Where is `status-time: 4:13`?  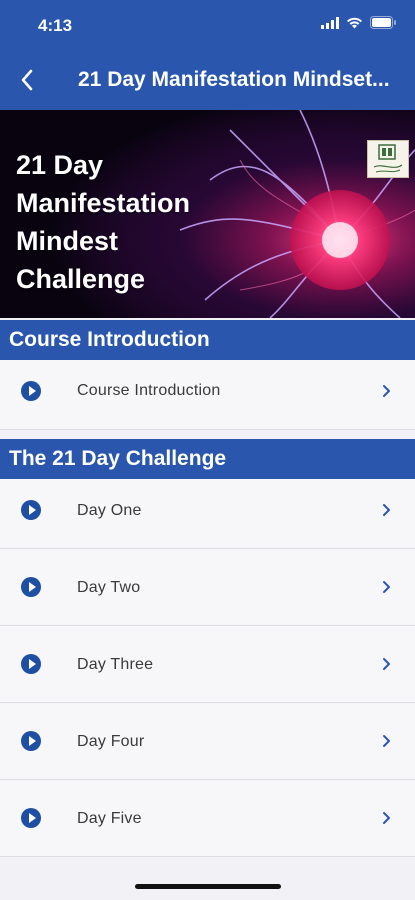 status-time: 4:13 is located at coordinates (55, 25).